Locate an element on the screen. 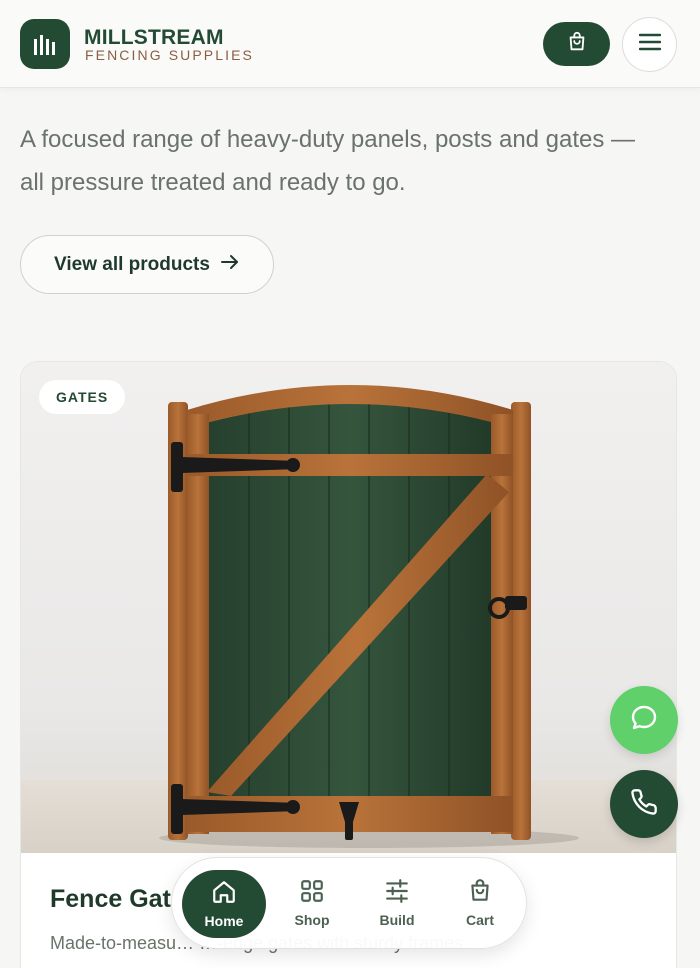 This screenshot has height=968, width=700. nav-item-build: Build is located at coordinates (397, 903).